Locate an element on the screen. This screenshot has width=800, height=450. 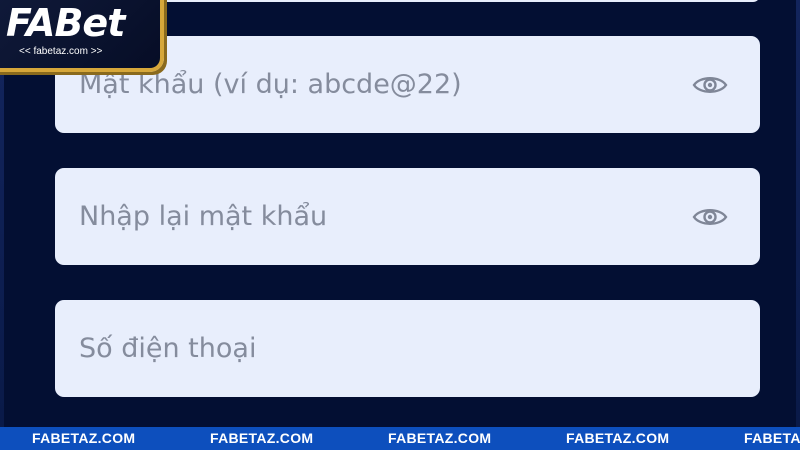
fabet-logo: FABet << fabetaz.com >> is located at coordinates (83, 37).